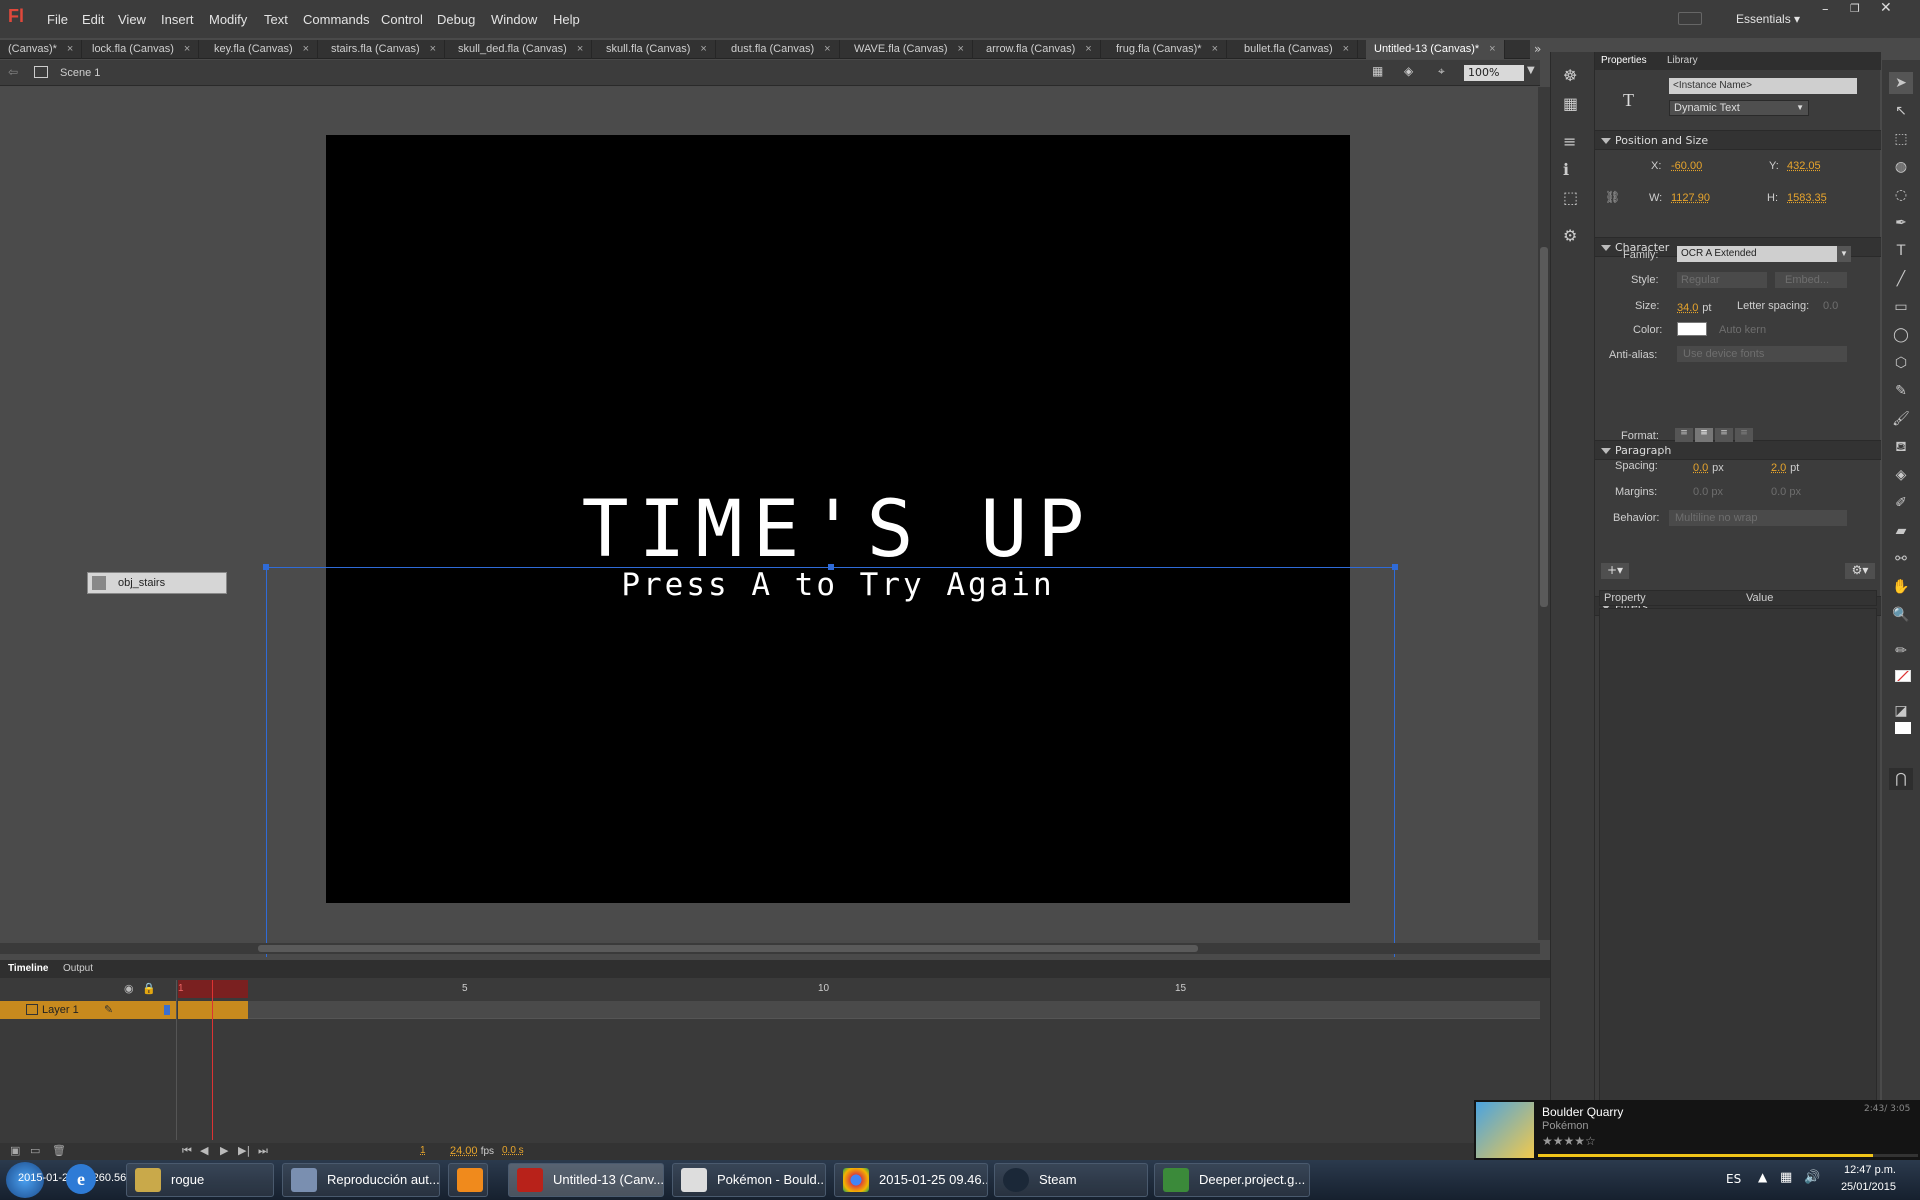 The image size is (1920, 1200). Describe the element at coordinates (1744, 435) in the screenshot. I see `justify-button: ≡` at that location.